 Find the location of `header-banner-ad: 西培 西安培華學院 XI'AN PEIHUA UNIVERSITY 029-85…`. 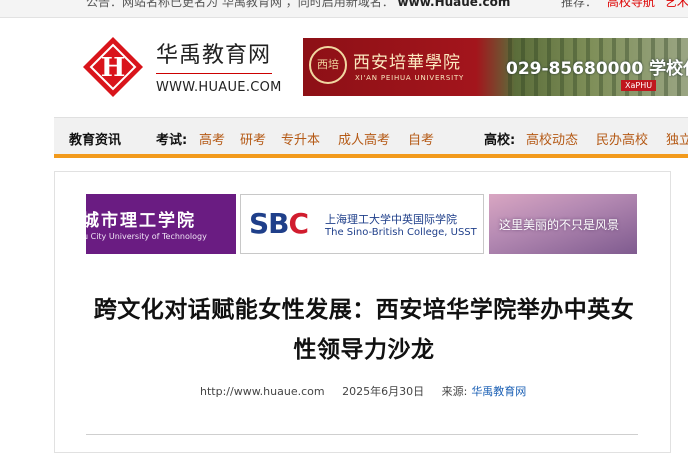

header-banner-ad: 西培 西安培華學院 XI'AN PEIHUA UNIVERSITY 029-85… is located at coordinates (495, 67).